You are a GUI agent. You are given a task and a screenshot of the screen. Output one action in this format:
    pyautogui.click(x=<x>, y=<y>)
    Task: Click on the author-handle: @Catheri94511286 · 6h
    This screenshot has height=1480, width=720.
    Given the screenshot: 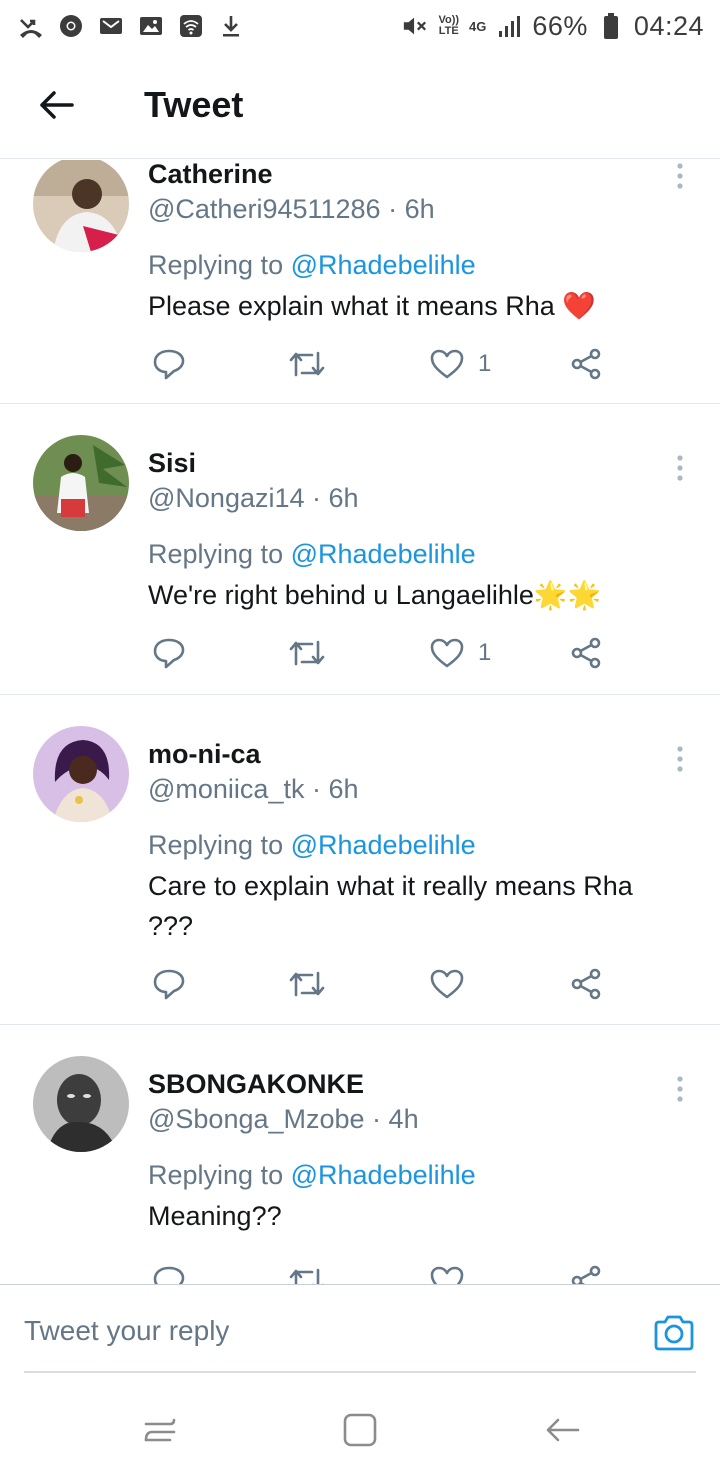 What is the action you would take?
    pyautogui.click(x=291, y=209)
    